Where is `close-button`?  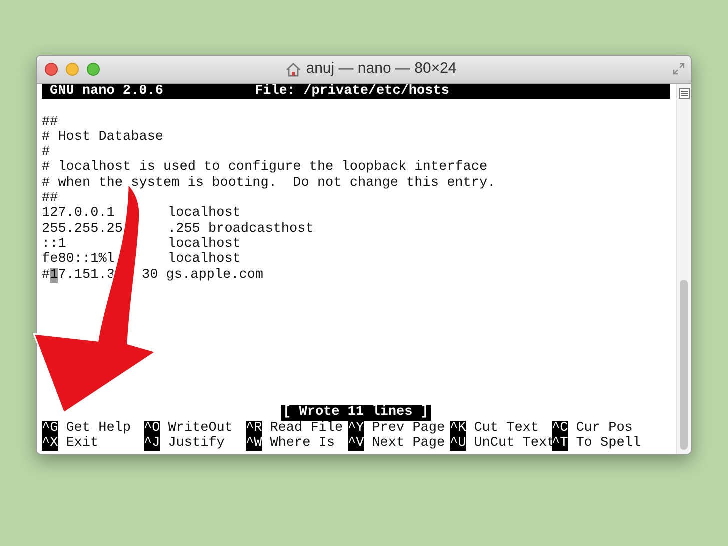
close-button is located at coordinates (51, 69).